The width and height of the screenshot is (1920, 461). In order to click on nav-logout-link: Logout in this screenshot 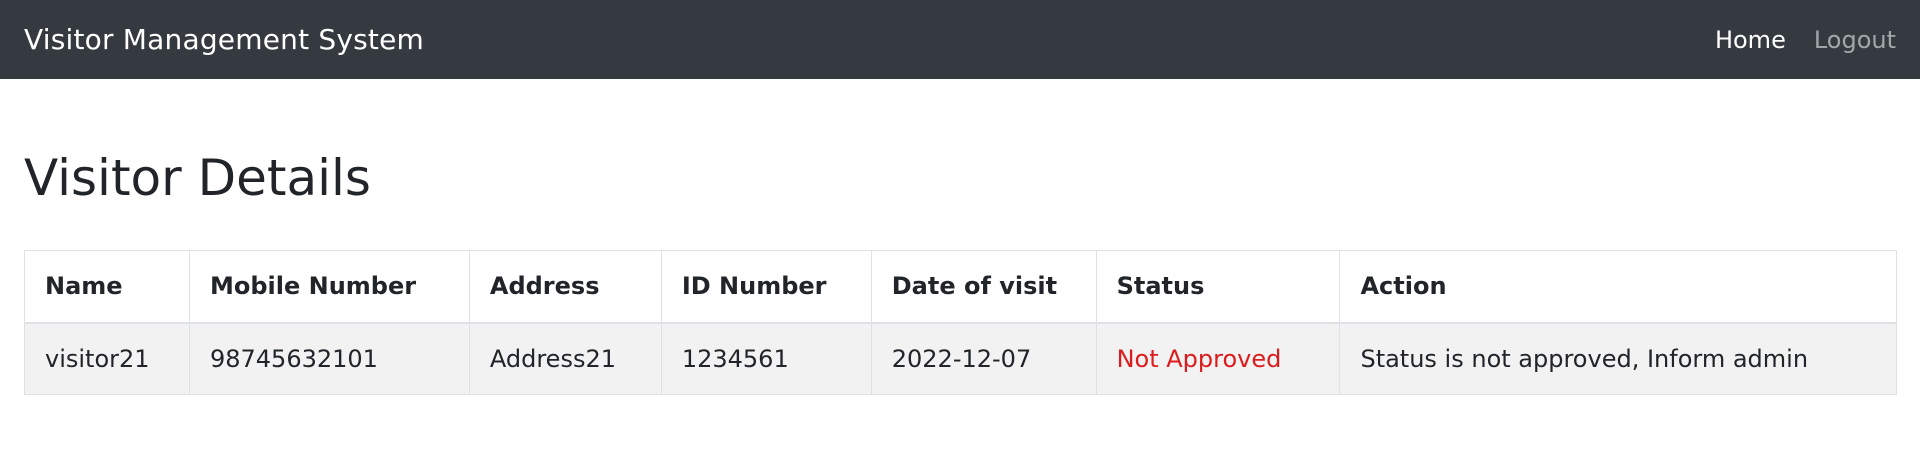, I will do `click(1855, 40)`.